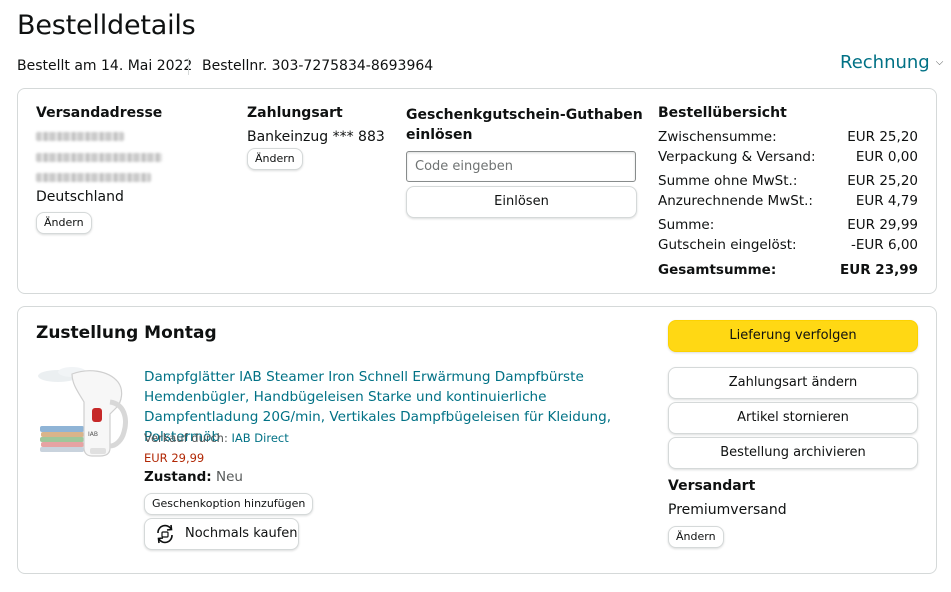  Describe the element at coordinates (717, 270) in the screenshot. I see `summary-label: Gesamtsumme:` at that location.